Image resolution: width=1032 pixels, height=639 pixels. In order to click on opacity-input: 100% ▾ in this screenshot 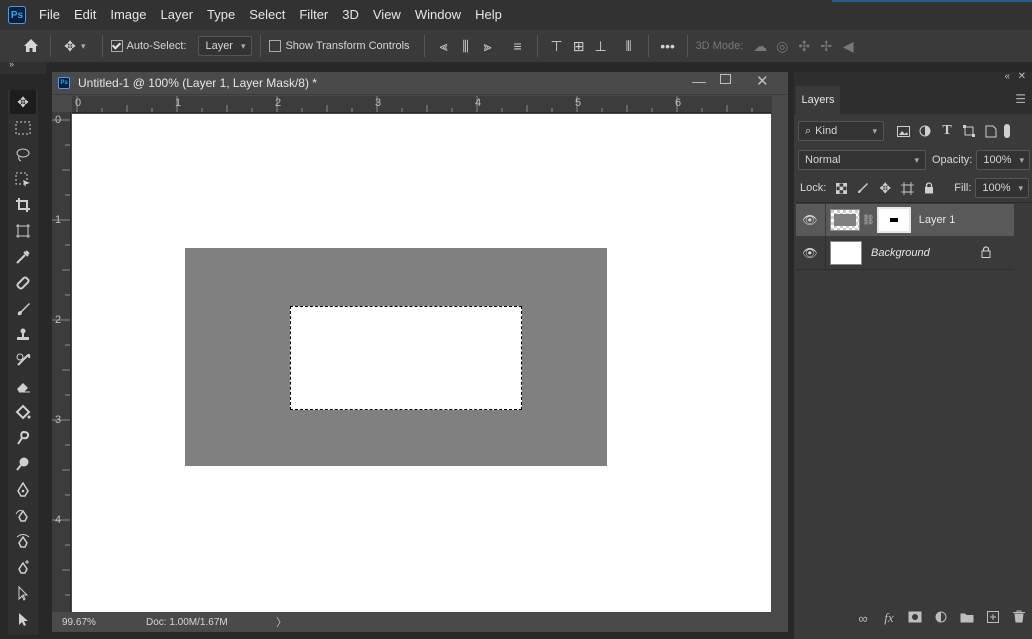, I will do `click(1003, 160)`.